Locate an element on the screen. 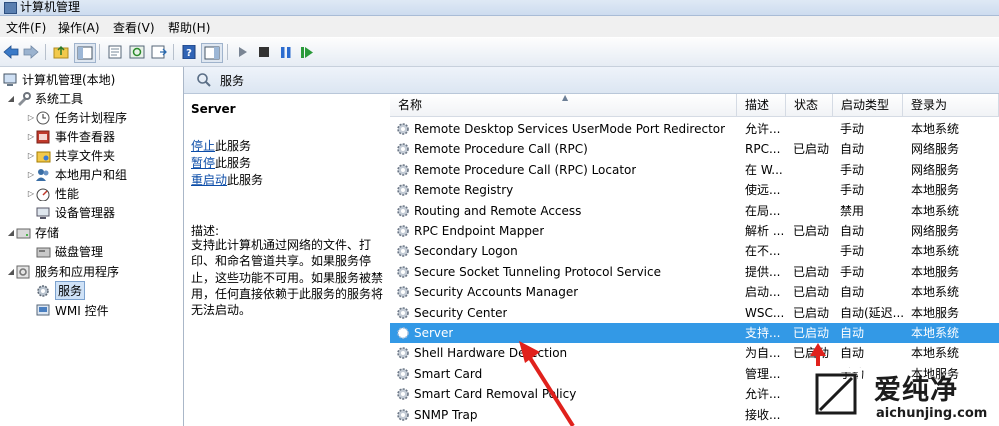 The image size is (999, 426). service-row: Security Accounts Manager 启动... 已启动 自动 本地系统 is located at coordinates (694, 292).